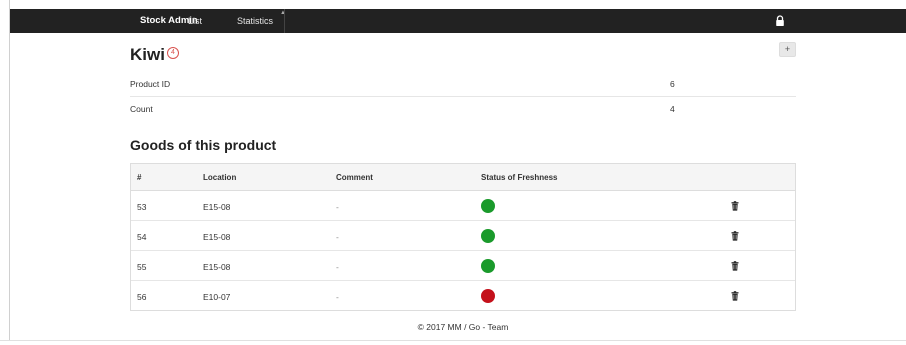  Describe the element at coordinates (219, 177) in the screenshot. I see `column-header-location: Location` at that location.